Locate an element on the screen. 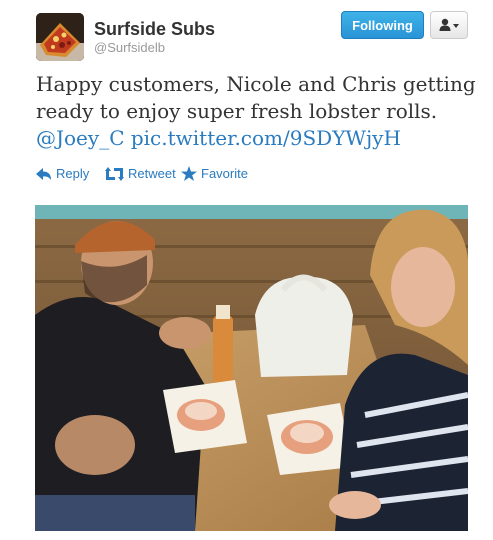 Image resolution: width=493 pixels, height=540 pixels. reply-icon is located at coordinates (43, 174).